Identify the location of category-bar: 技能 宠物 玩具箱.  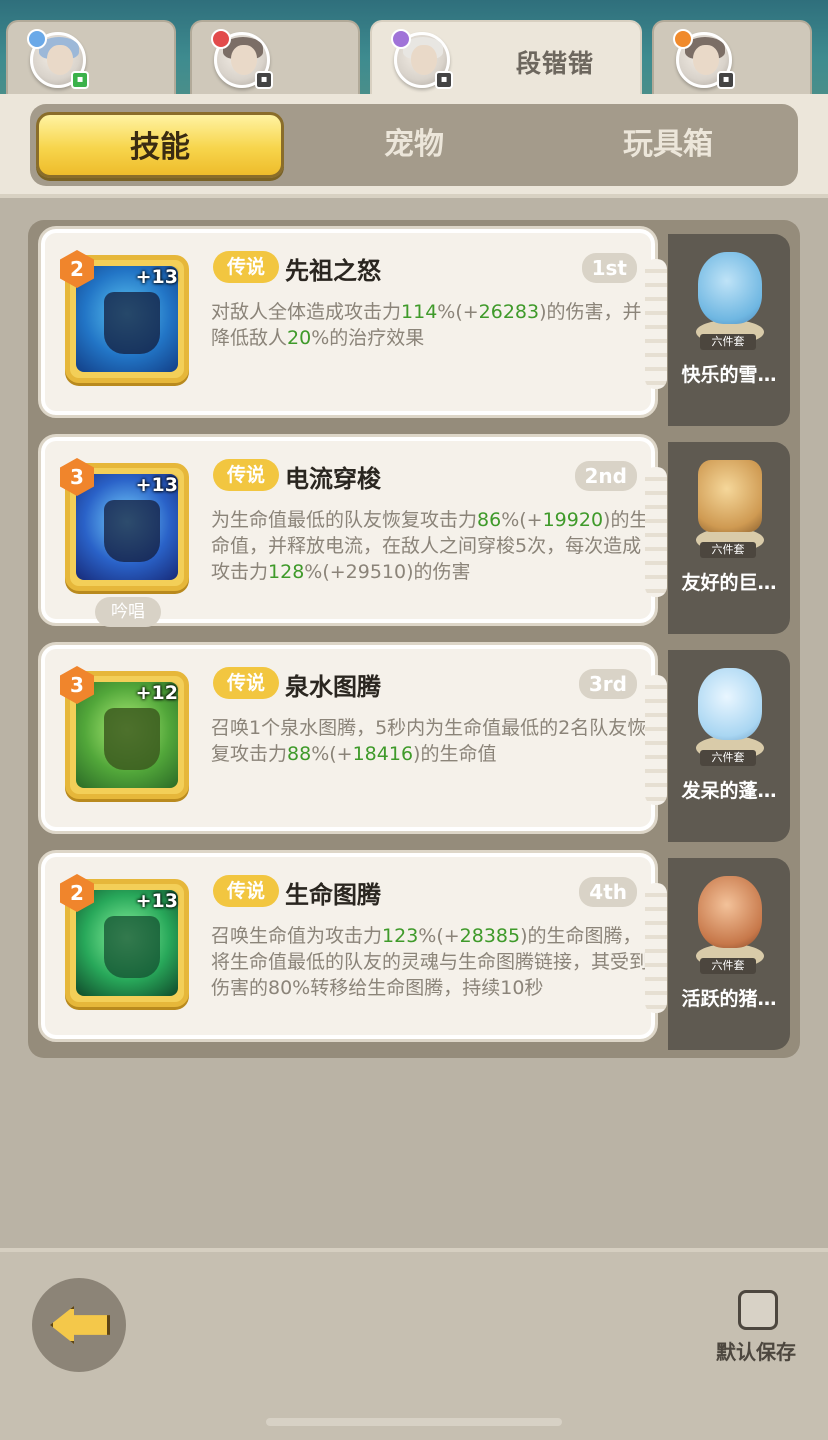
(414, 146).